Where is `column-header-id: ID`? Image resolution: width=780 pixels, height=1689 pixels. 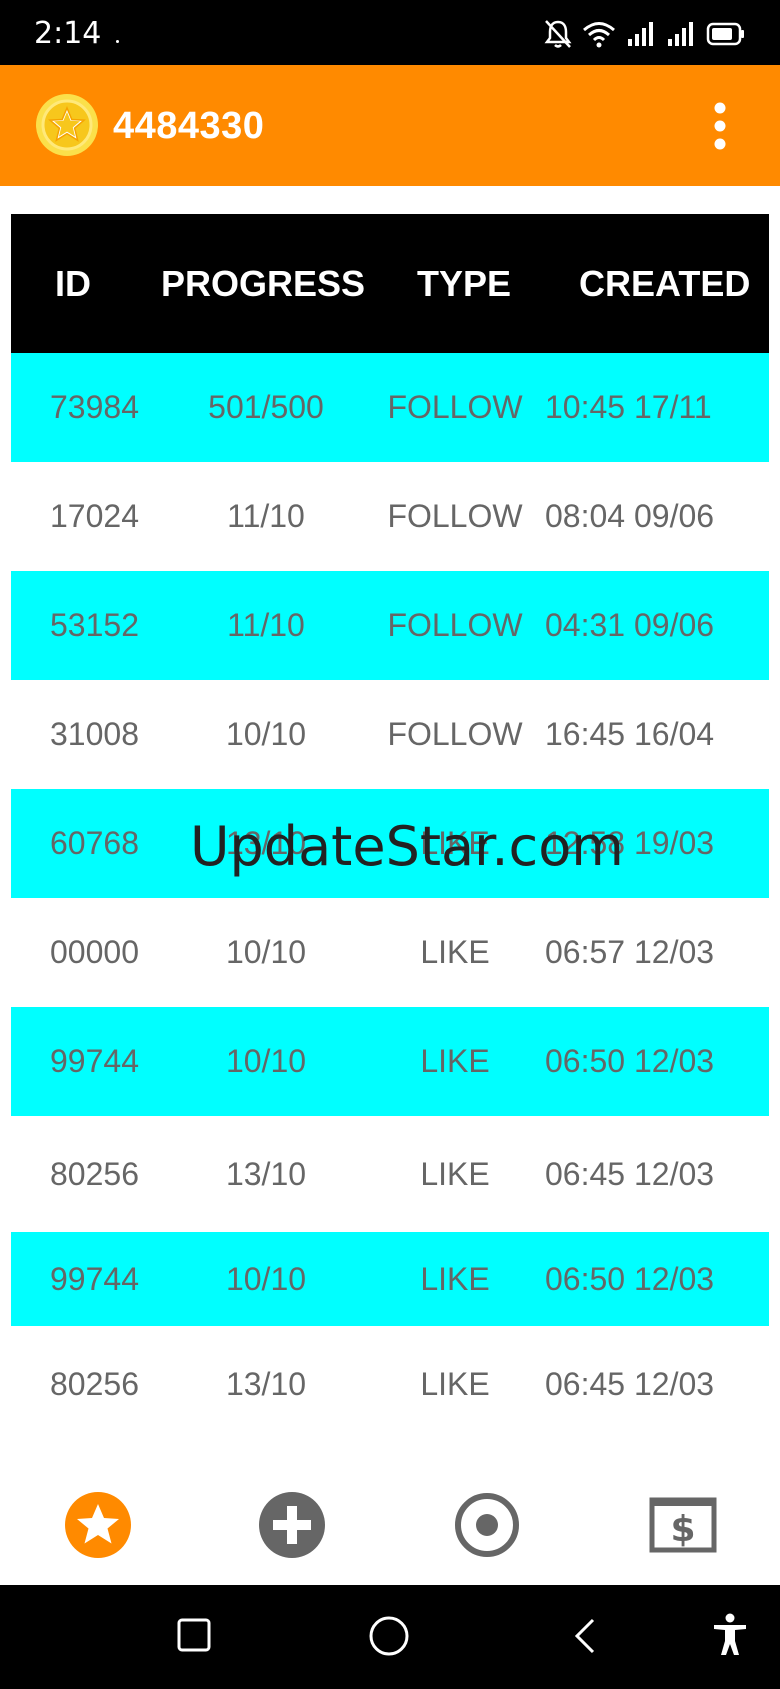
column-header-id: ID is located at coordinates (73, 283).